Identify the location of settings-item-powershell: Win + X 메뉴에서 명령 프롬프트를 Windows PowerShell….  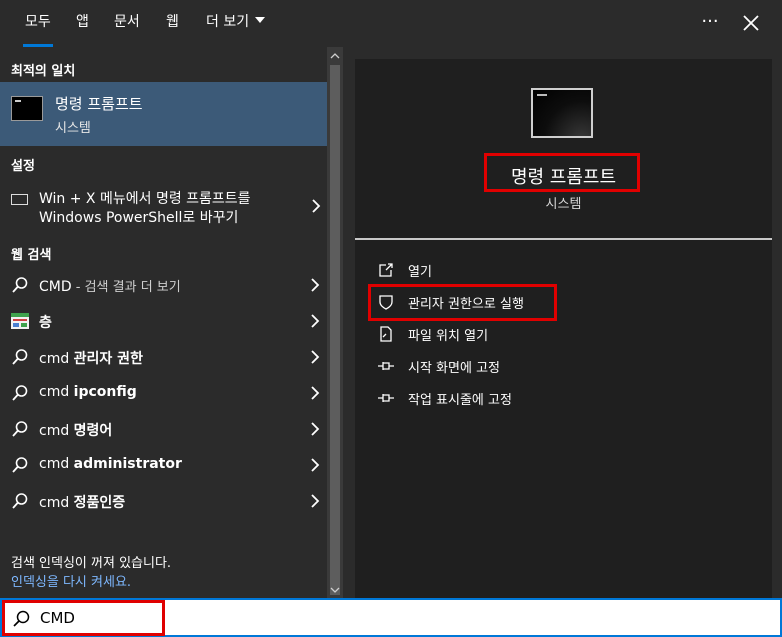
(163, 207).